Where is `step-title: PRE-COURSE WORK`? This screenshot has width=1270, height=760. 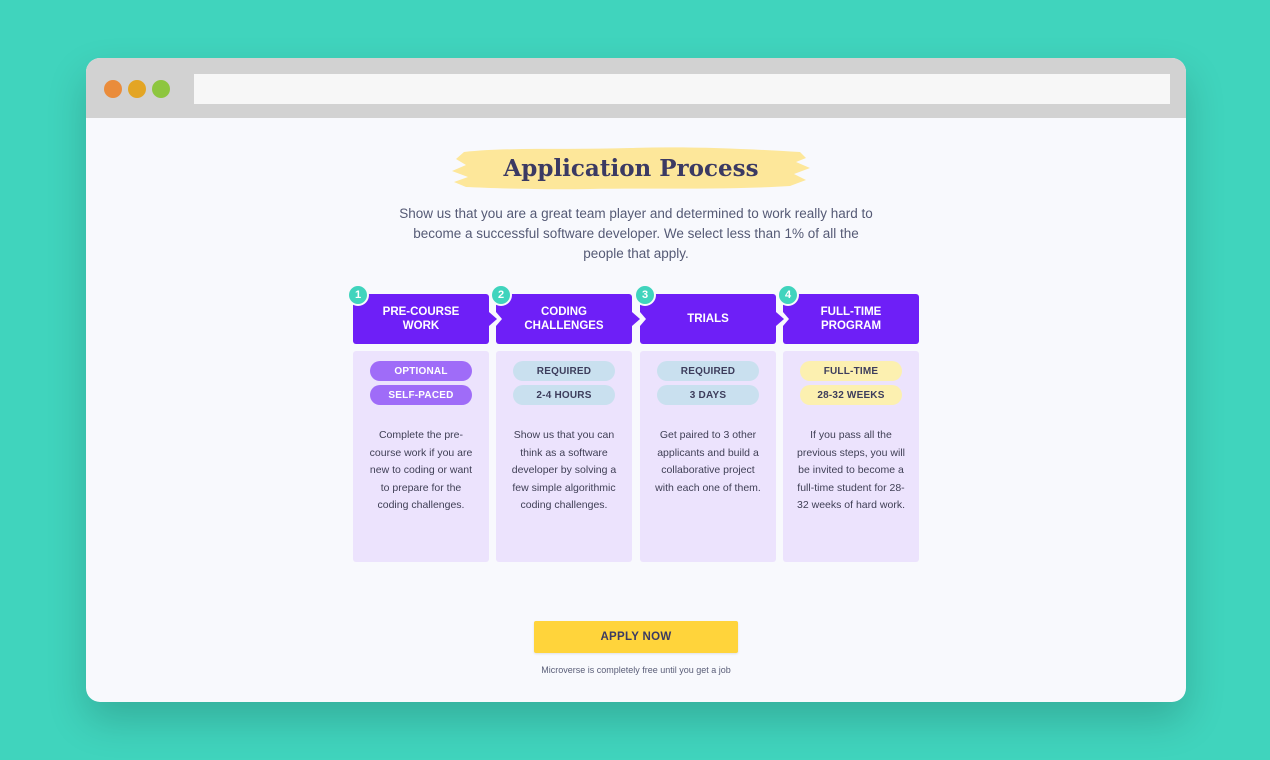
step-title: PRE-COURSE WORK is located at coordinates (421, 319).